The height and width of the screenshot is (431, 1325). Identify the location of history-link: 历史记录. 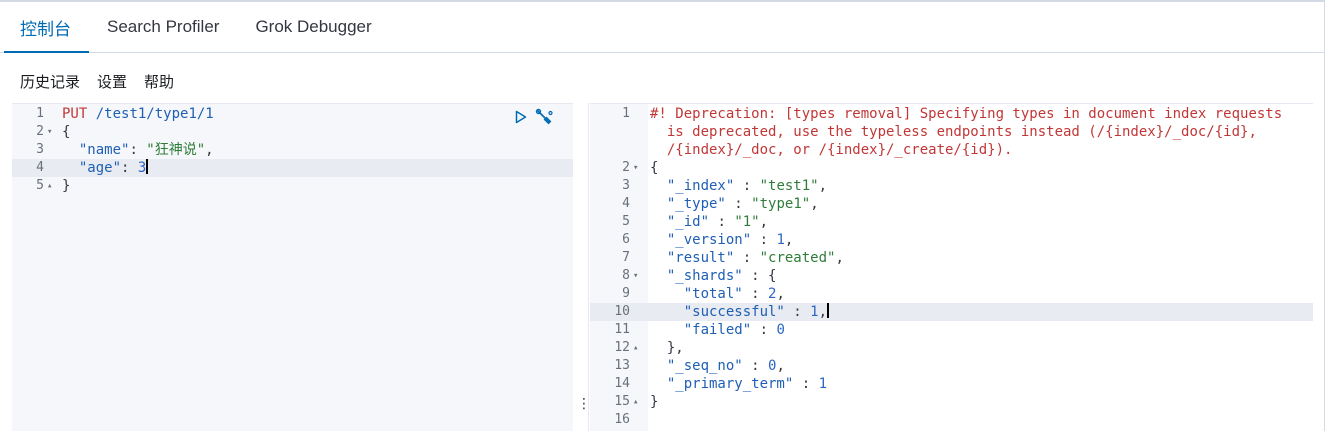
(50, 81).